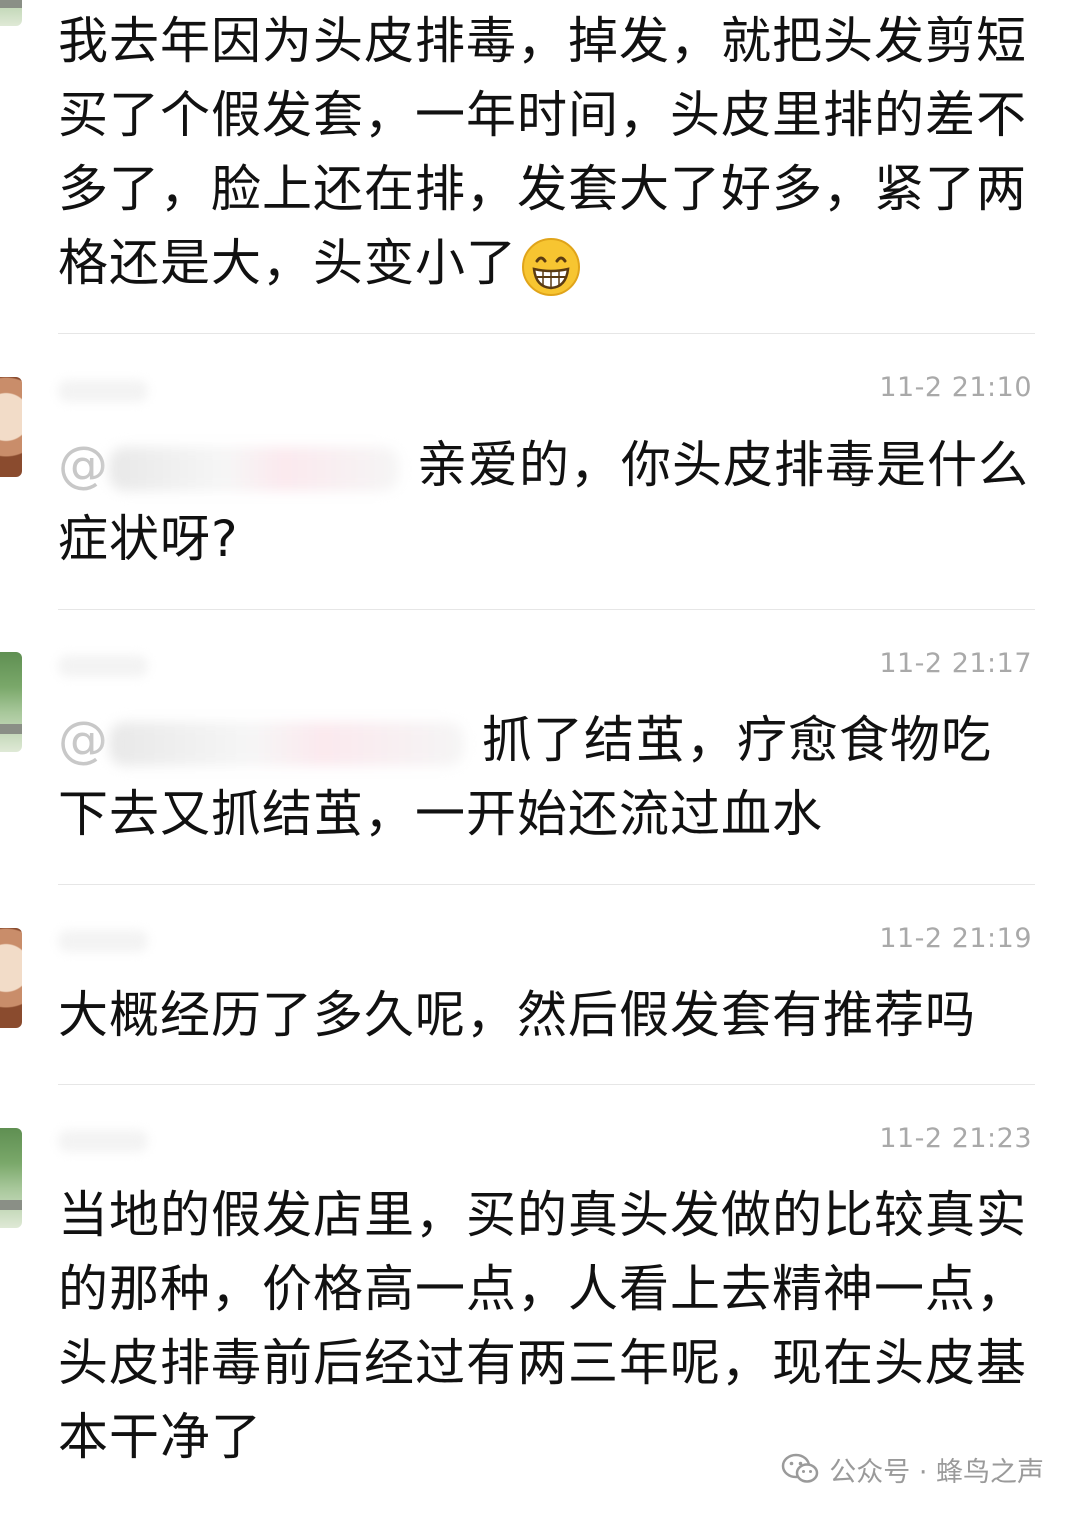 The width and height of the screenshot is (1080, 1517). I want to click on comment-text: @ 亲爱的，你头皮排毒是什么症状呀?, so click(543, 502).